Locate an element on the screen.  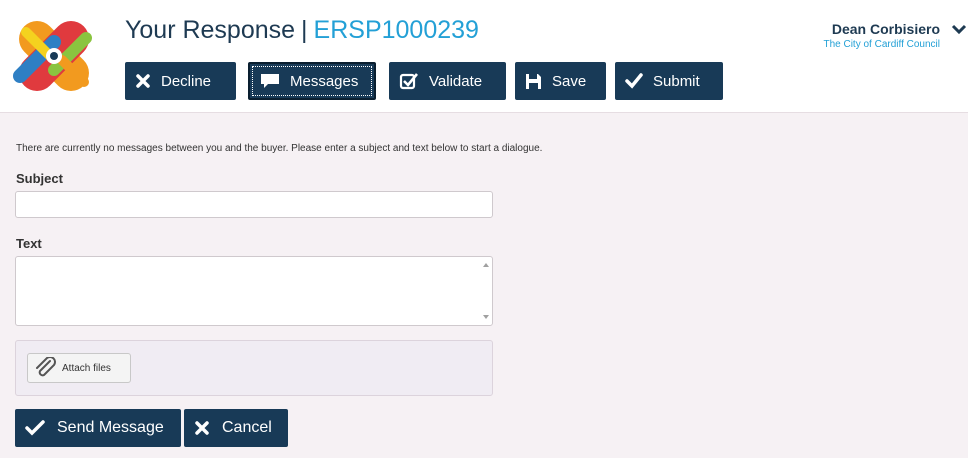
page-title: Your Response | ERSP1000239 is located at coordinates (302, 30).